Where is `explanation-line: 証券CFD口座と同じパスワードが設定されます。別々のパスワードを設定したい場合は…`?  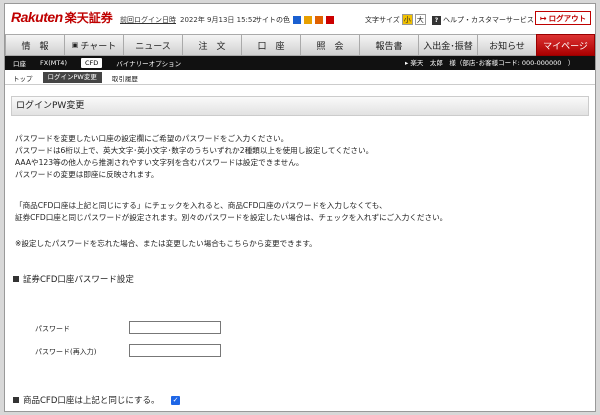
explanation-line: 証券CFD口座と同じパスワードが設定されます。別々のパスワードを設定したい場合は… is located at coordinates (231, 217).